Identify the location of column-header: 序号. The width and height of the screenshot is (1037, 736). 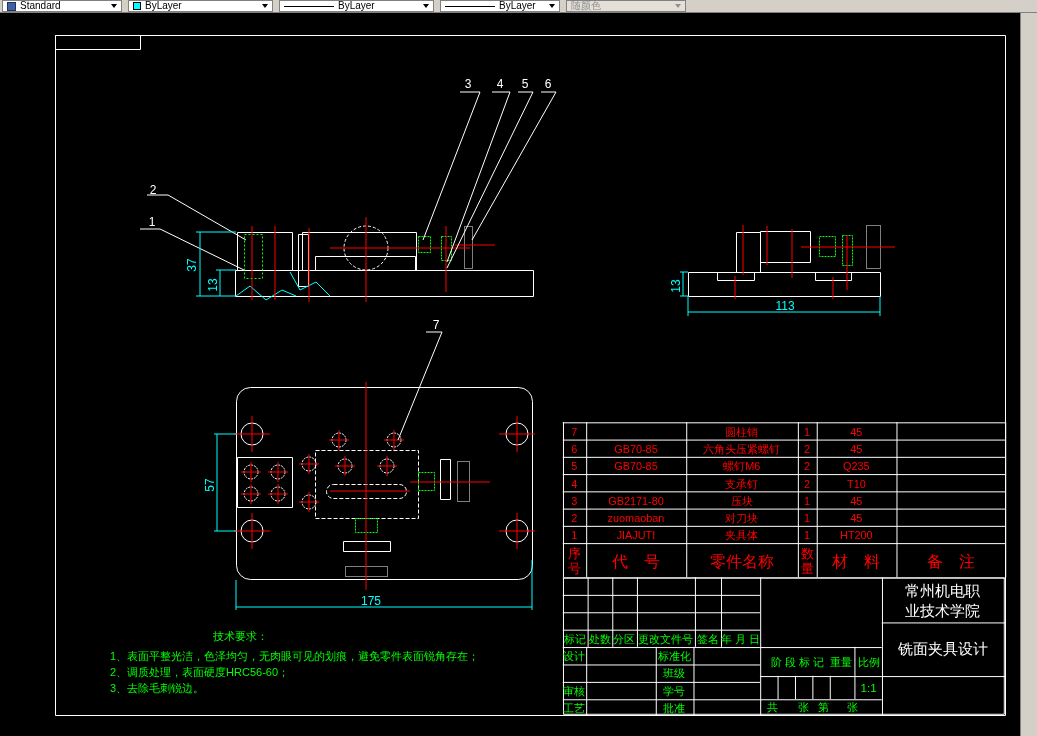
(574, 561).